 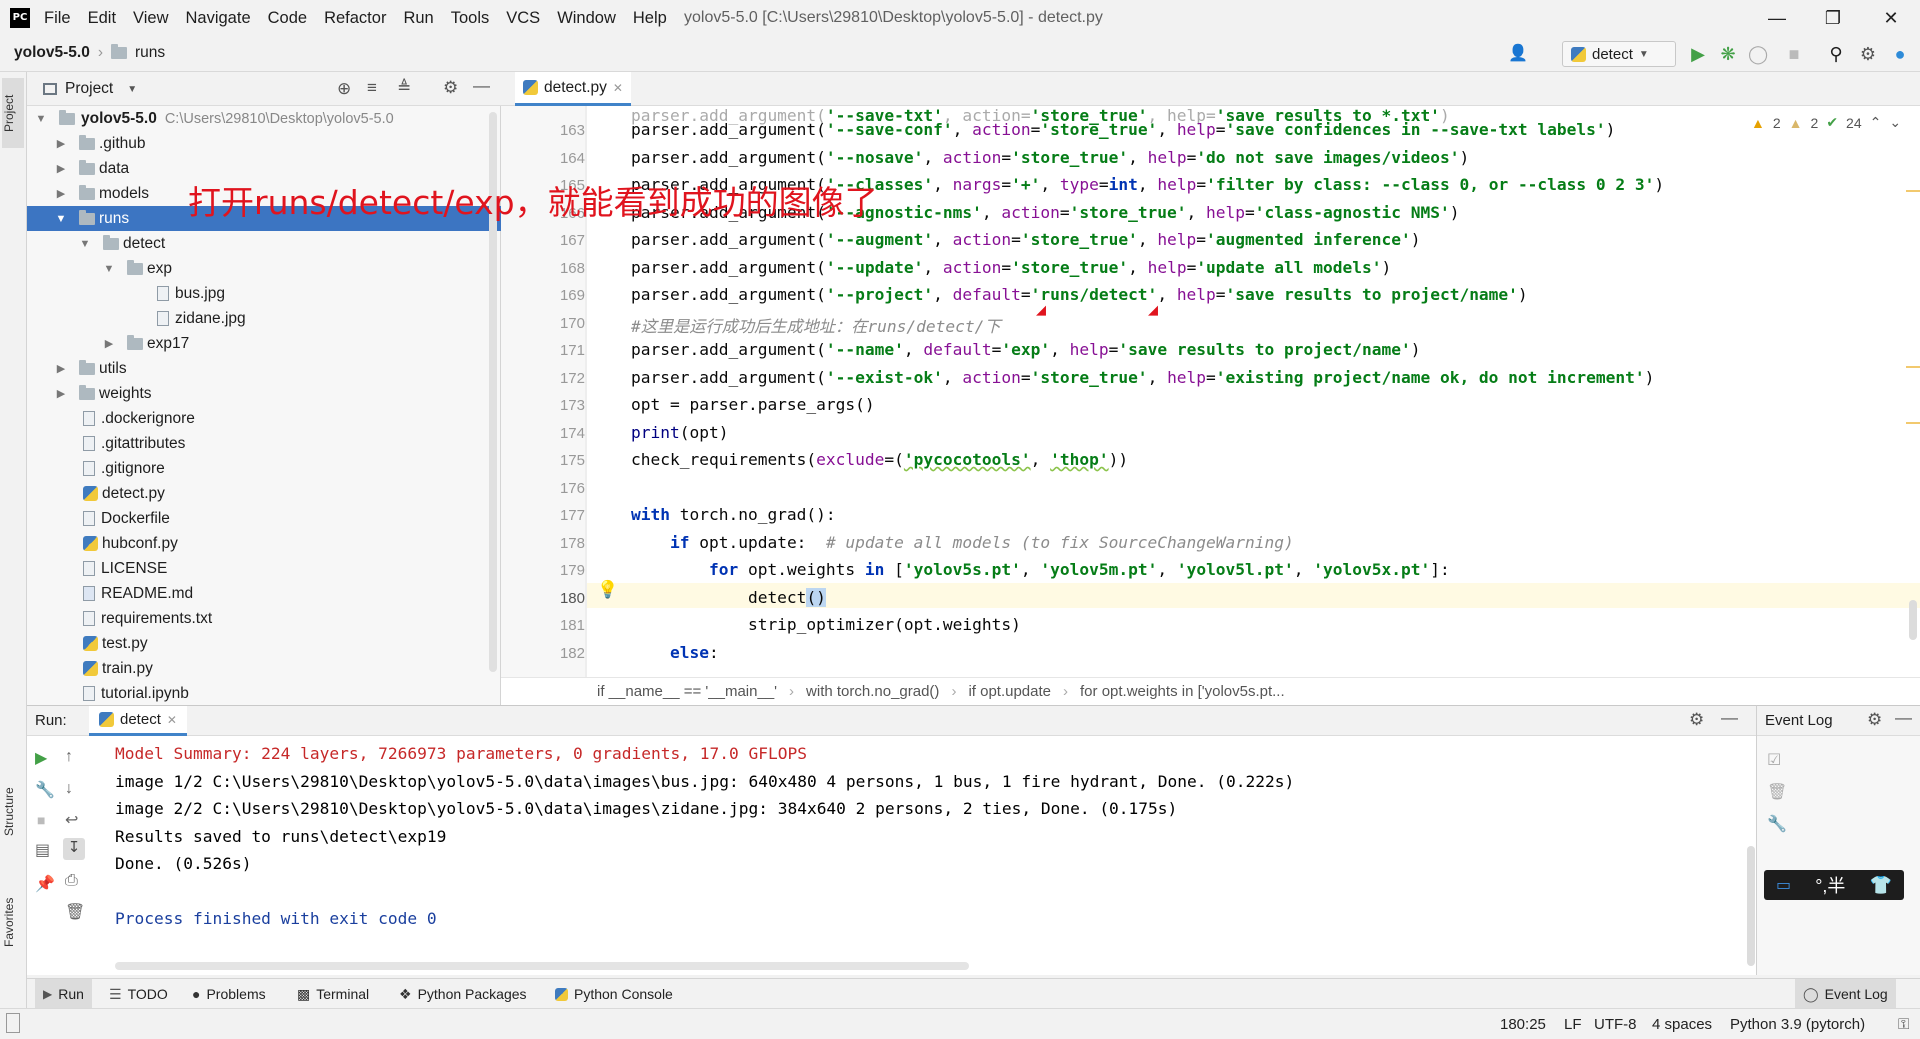 What do you see at coordinates (1900, 54) in the screenshot?
I see `jetbrains-toolbox-icon: ●` at bounding box center [1900, 54].